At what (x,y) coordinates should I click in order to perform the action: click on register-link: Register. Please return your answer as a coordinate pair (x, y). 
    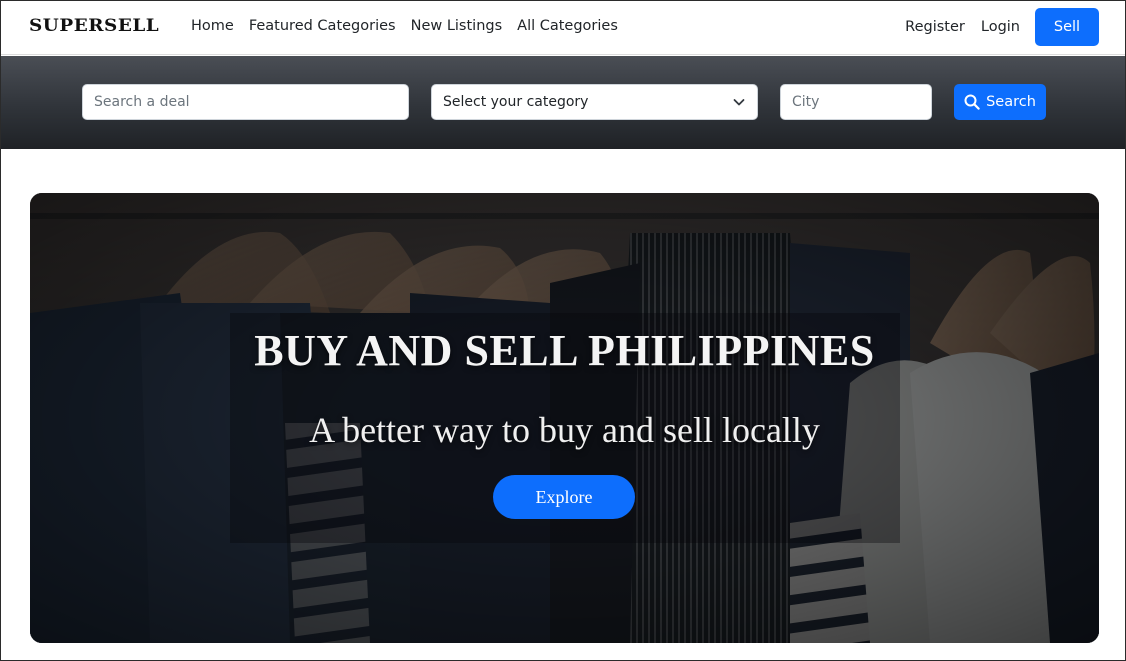
    Looking at the image, I should click on (935, 27).